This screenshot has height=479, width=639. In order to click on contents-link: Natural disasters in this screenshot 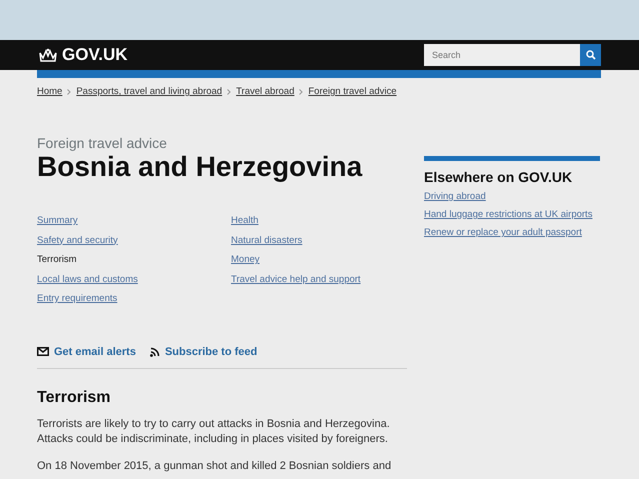, I will do `click(321, 244)`.